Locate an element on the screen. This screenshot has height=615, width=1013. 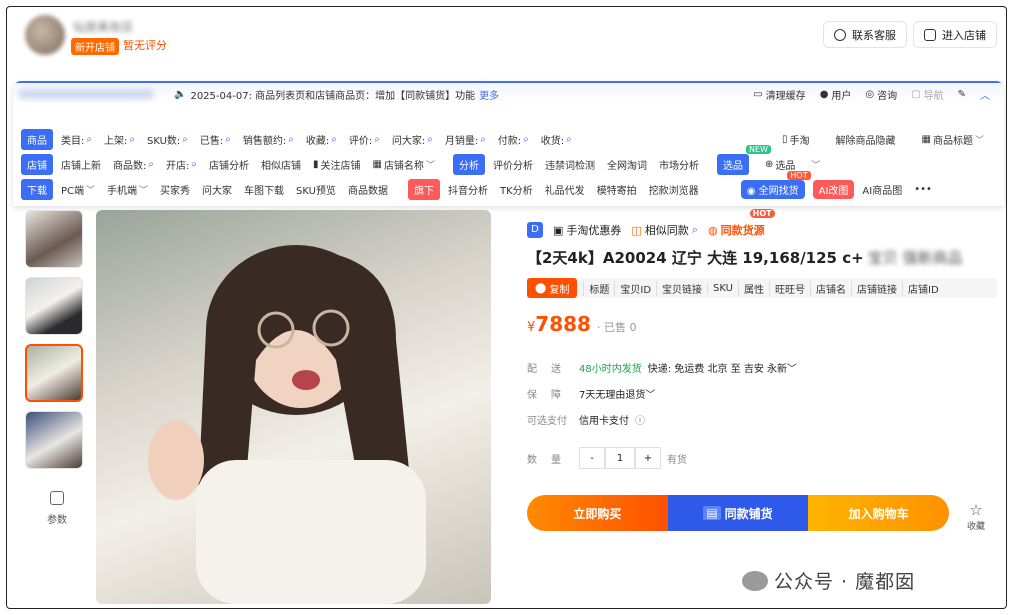
copy-title: 标题 is located at coordinates (598, 288).